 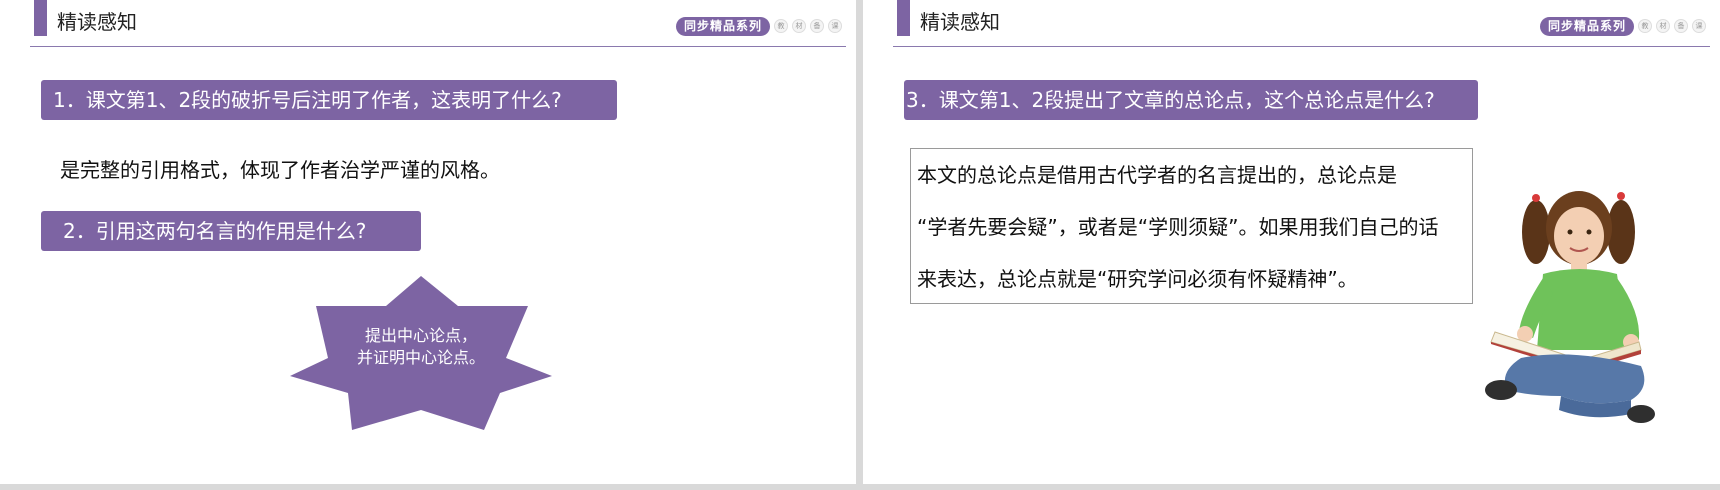 I want to click on question-3-box: 3．课文第1、2段提出了文章的总论点，这个总论点是什么?, so click(x=1191, y=100).